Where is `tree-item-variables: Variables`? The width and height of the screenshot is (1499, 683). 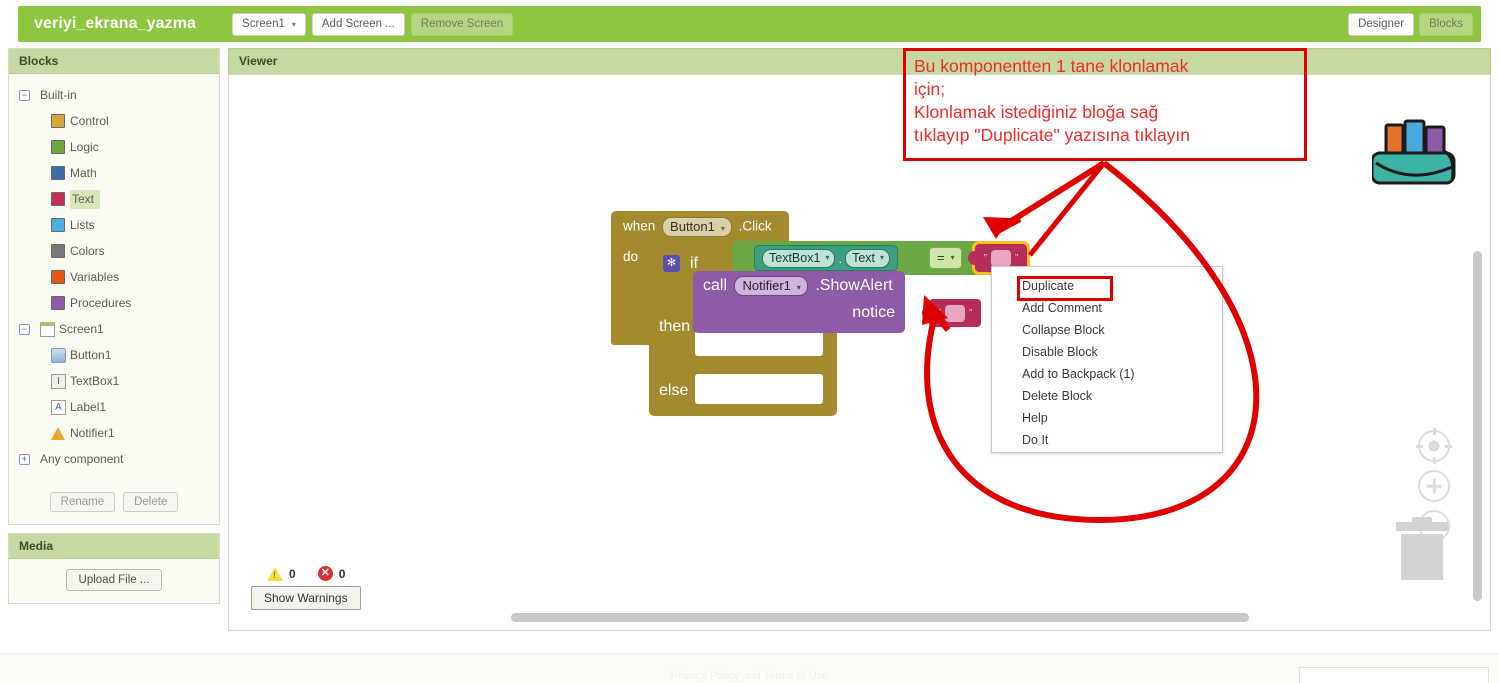
tree-item-variables: Variables is located at coordinates (114, 277).